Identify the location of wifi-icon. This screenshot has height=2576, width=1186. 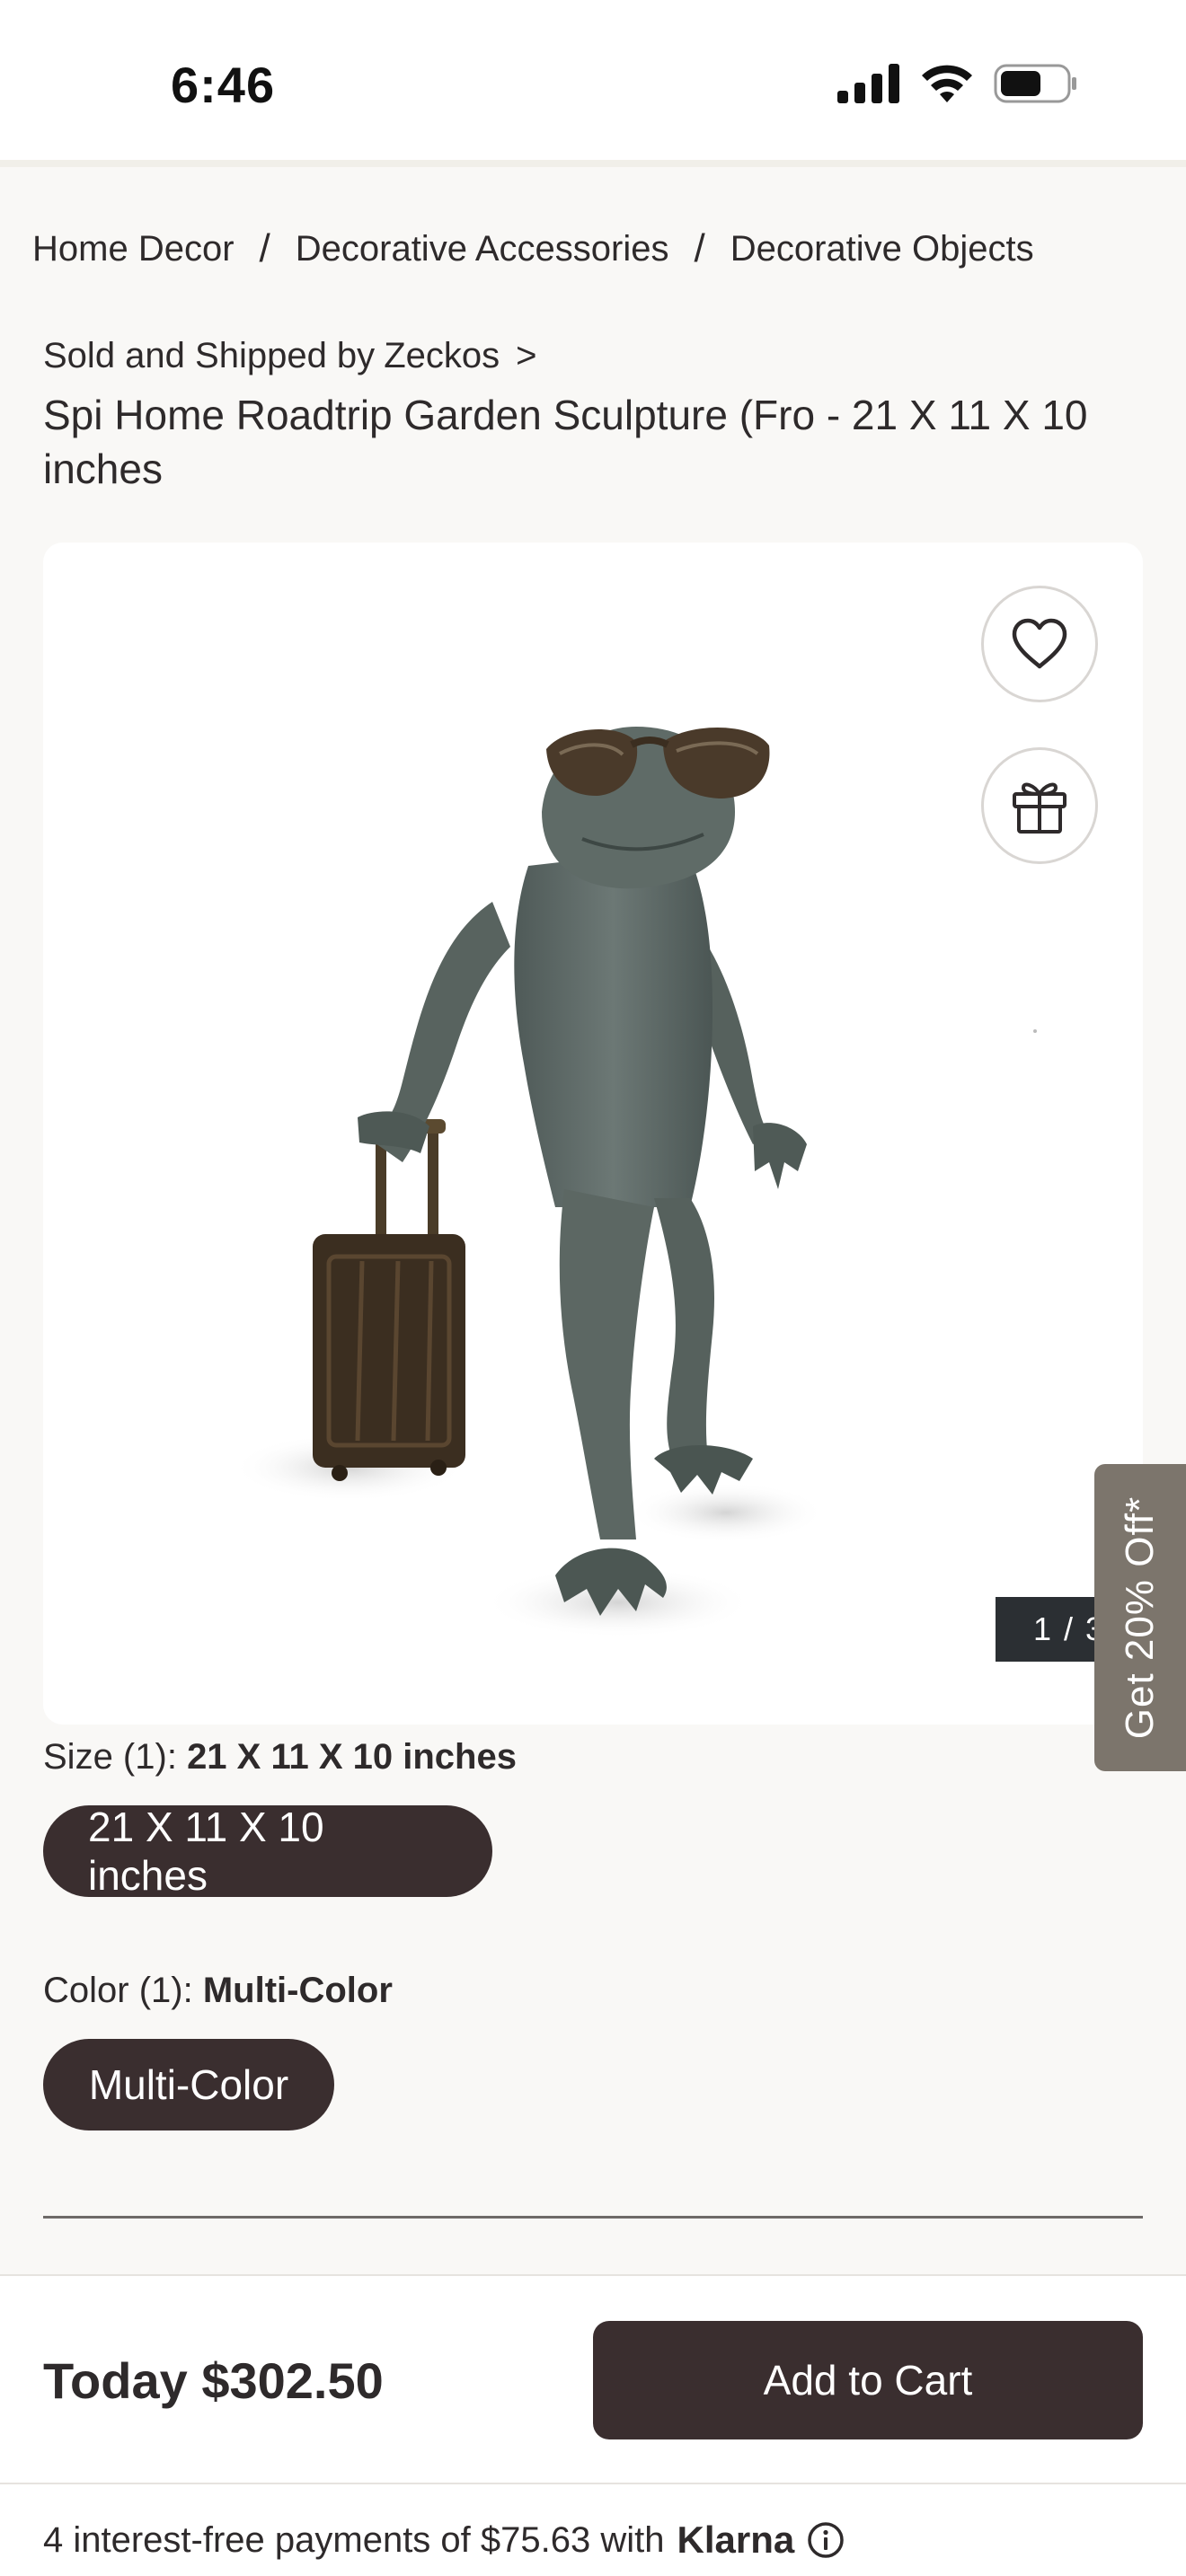
(947, 83).